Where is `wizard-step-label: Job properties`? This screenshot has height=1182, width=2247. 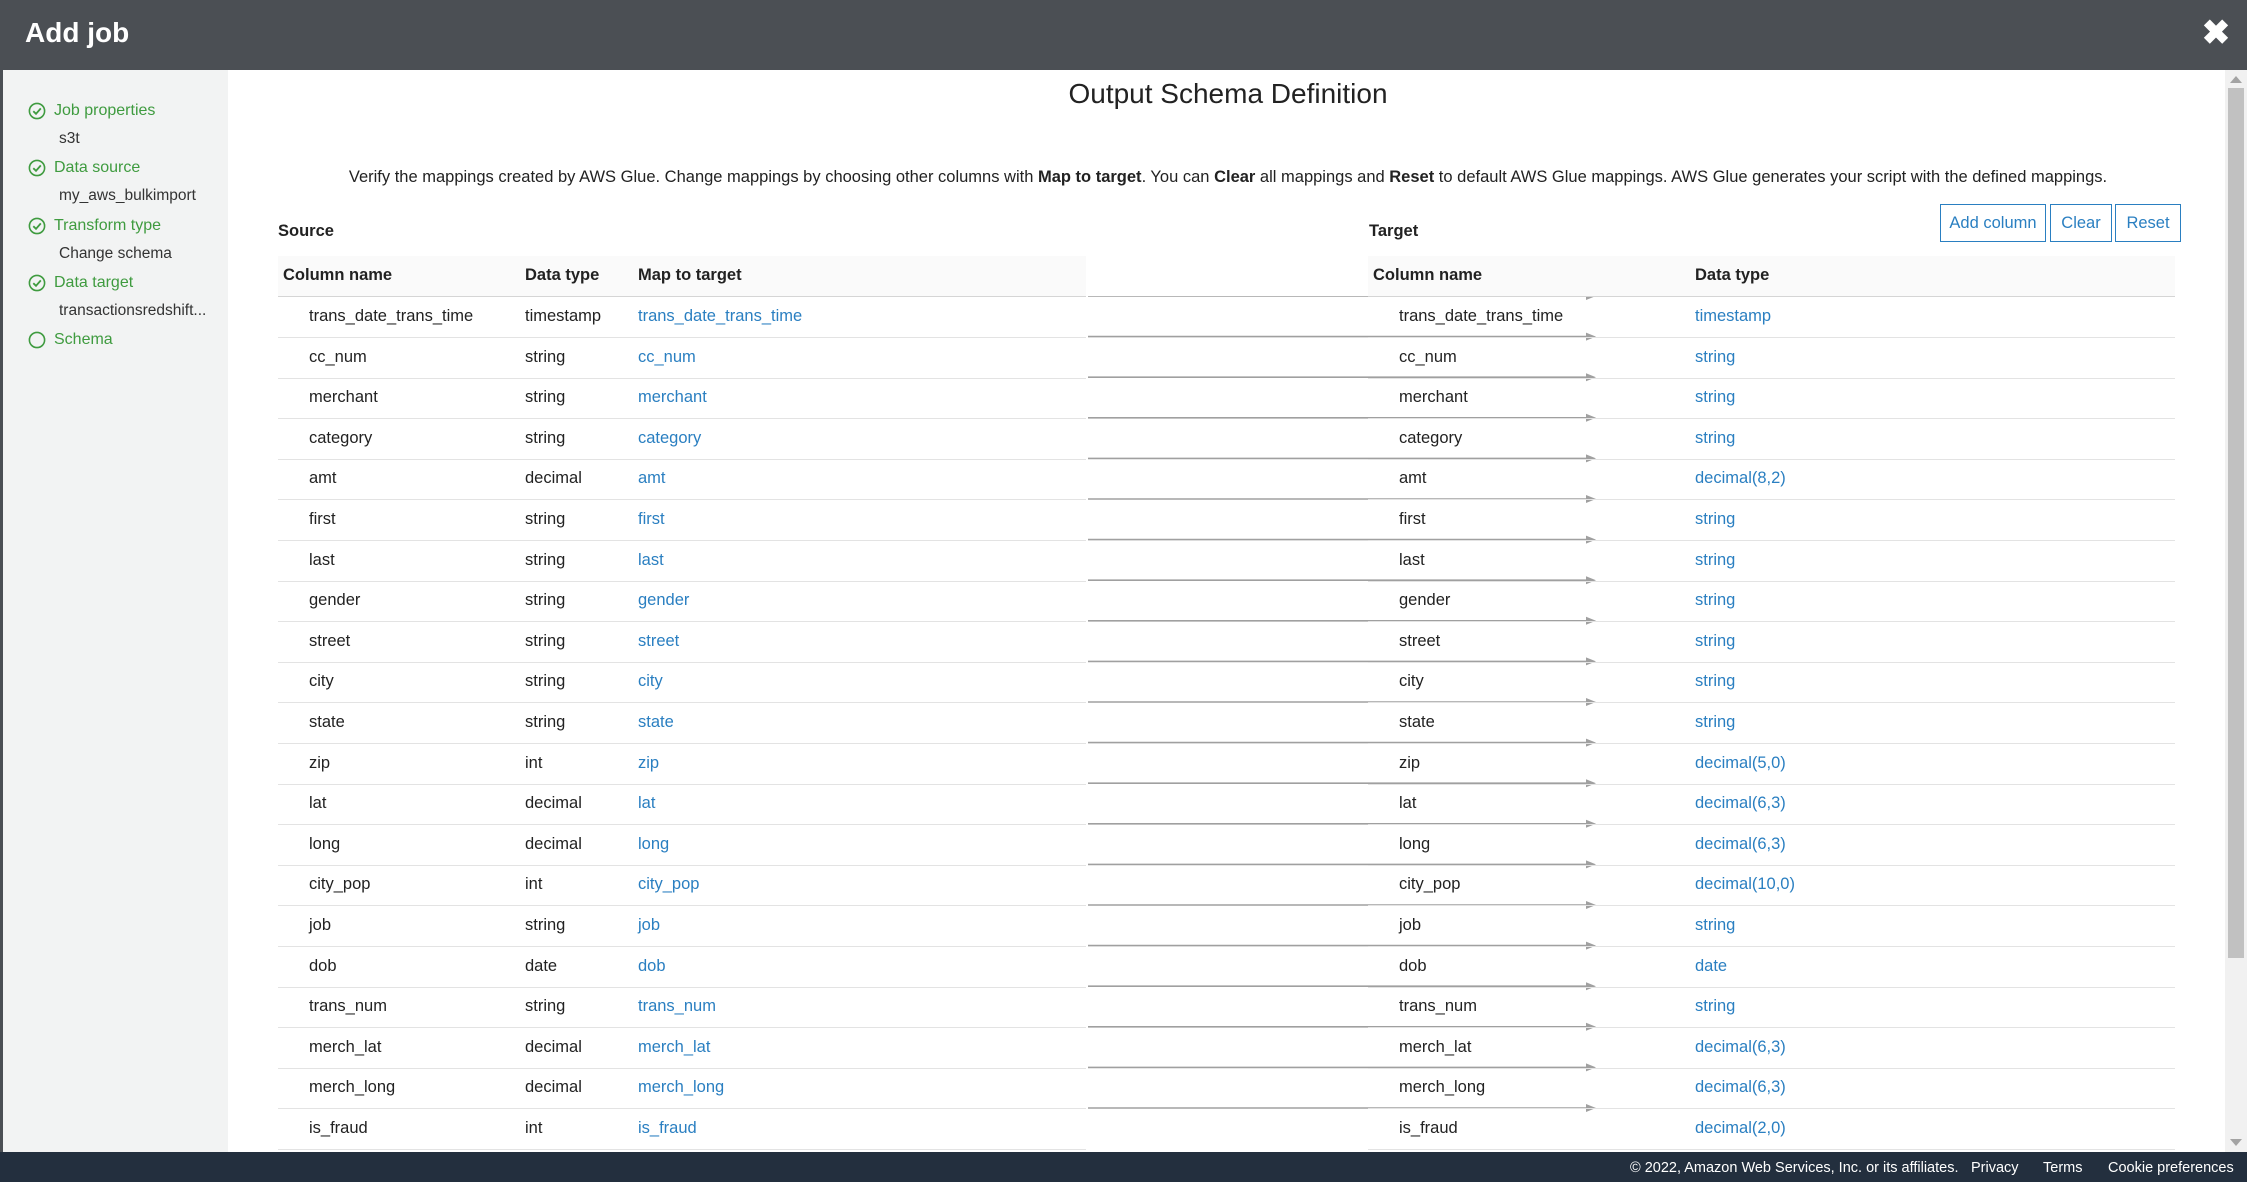
wizard-step-label: Job properties is located at coordinates (104, 111).